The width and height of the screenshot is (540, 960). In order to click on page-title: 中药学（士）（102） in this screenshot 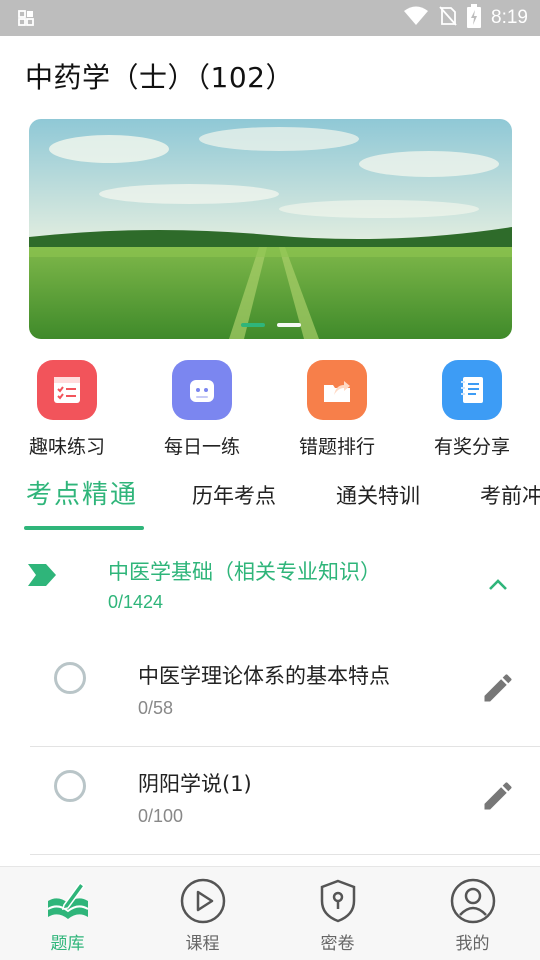, I will do `click(159, 77)`.